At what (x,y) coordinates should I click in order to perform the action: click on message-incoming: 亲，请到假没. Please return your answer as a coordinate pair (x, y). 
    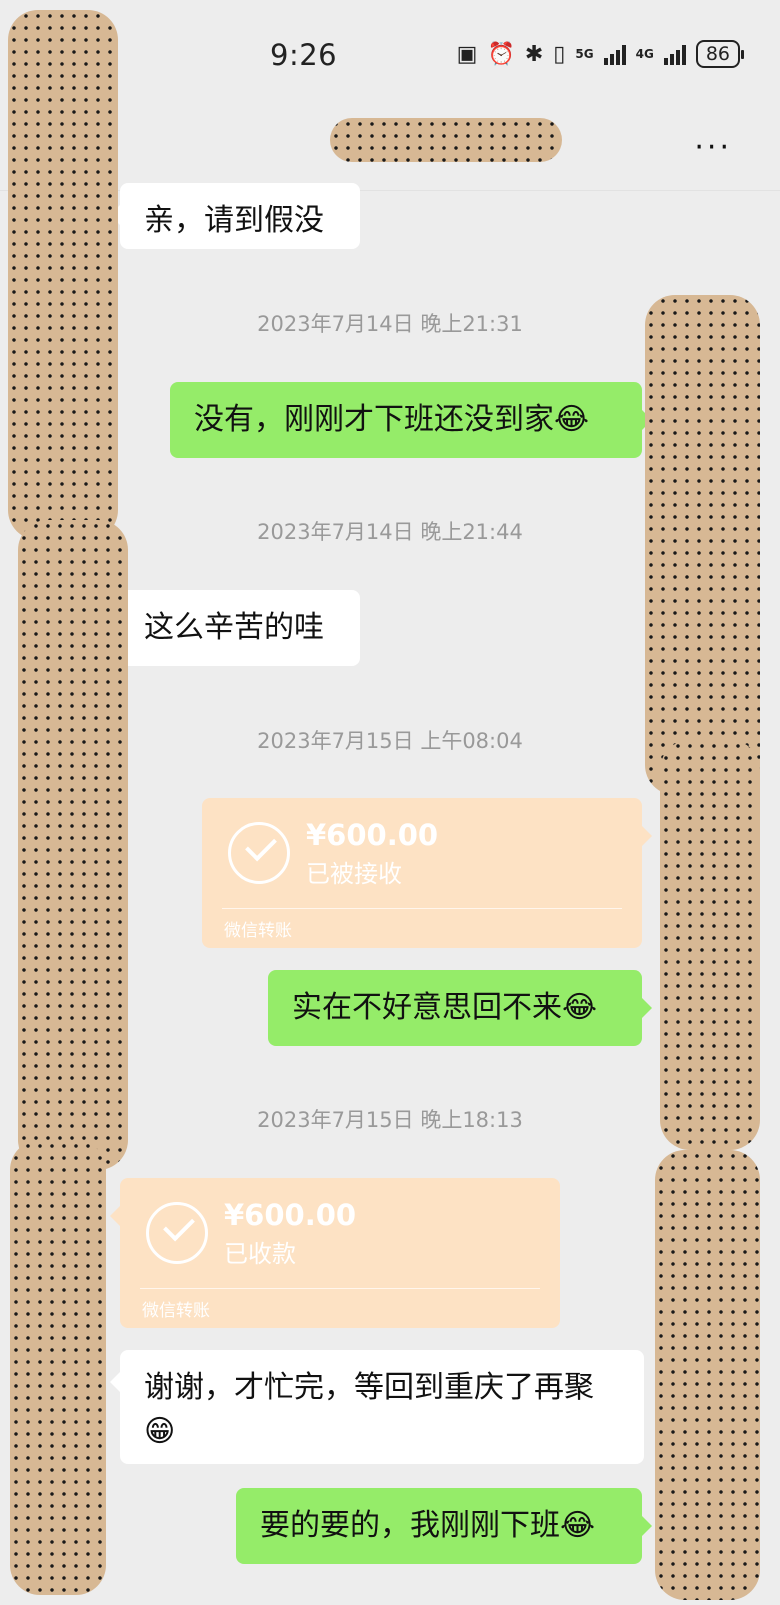
    Looking at the image, I should click on (235, 216).